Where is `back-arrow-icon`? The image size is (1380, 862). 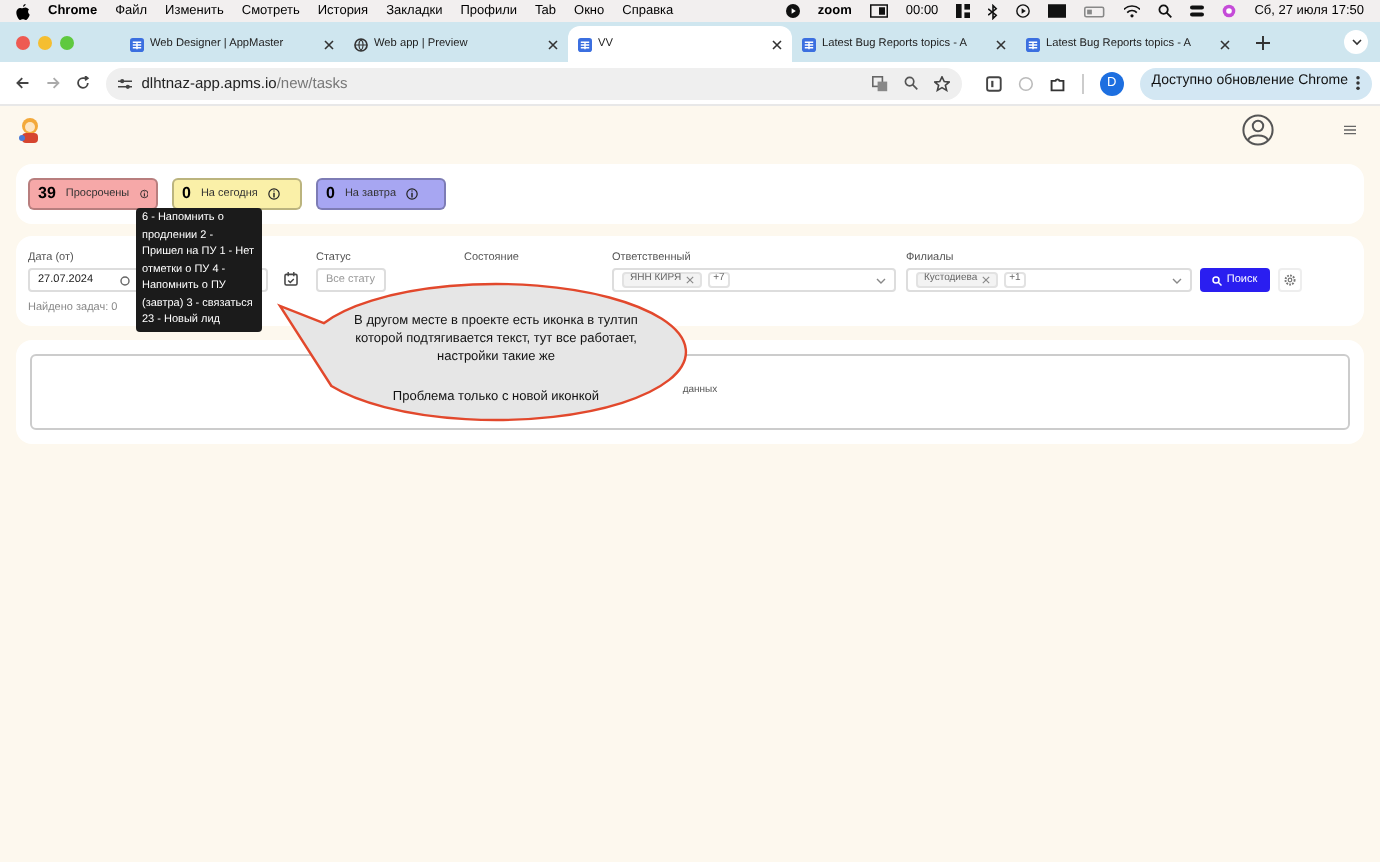 back-arrow-icon is located at coordinates (23, 83).